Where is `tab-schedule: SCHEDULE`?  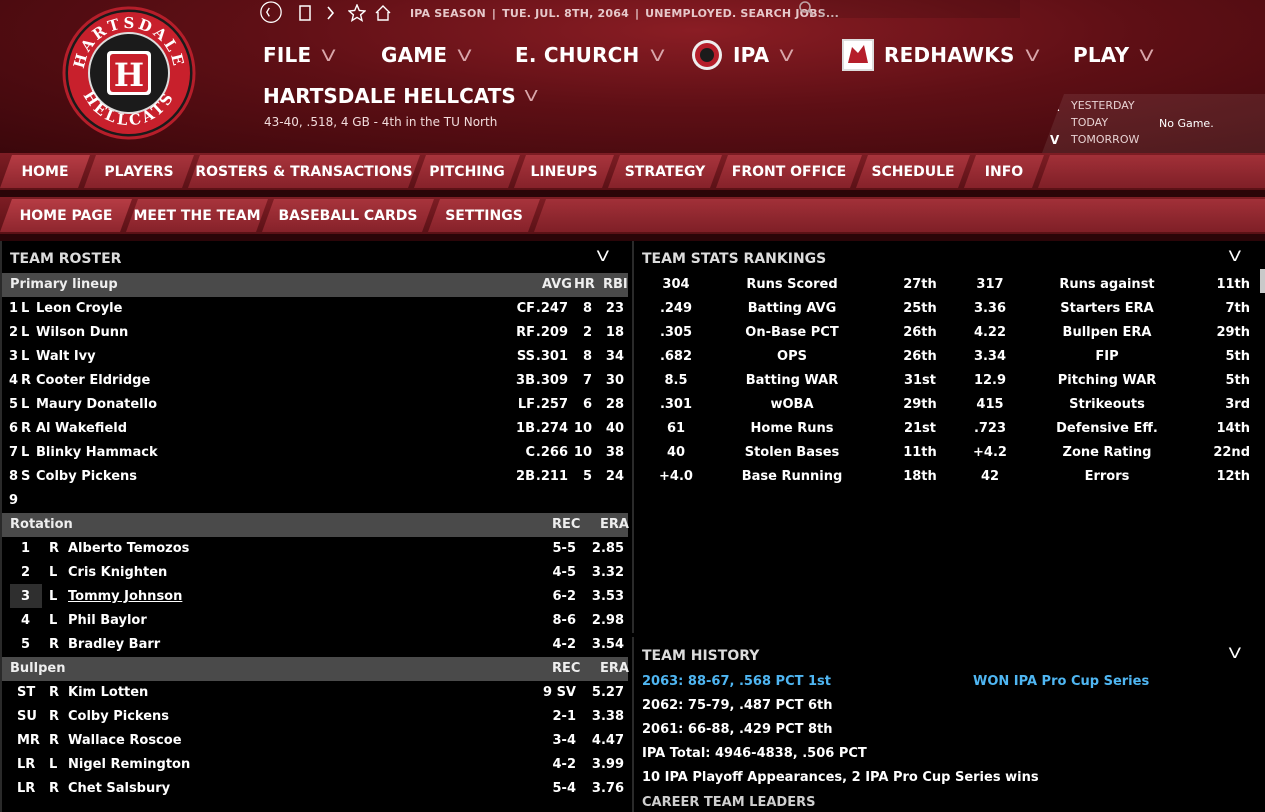 tab-schedule: SCHEDULE is located at coordinates (913, 171).